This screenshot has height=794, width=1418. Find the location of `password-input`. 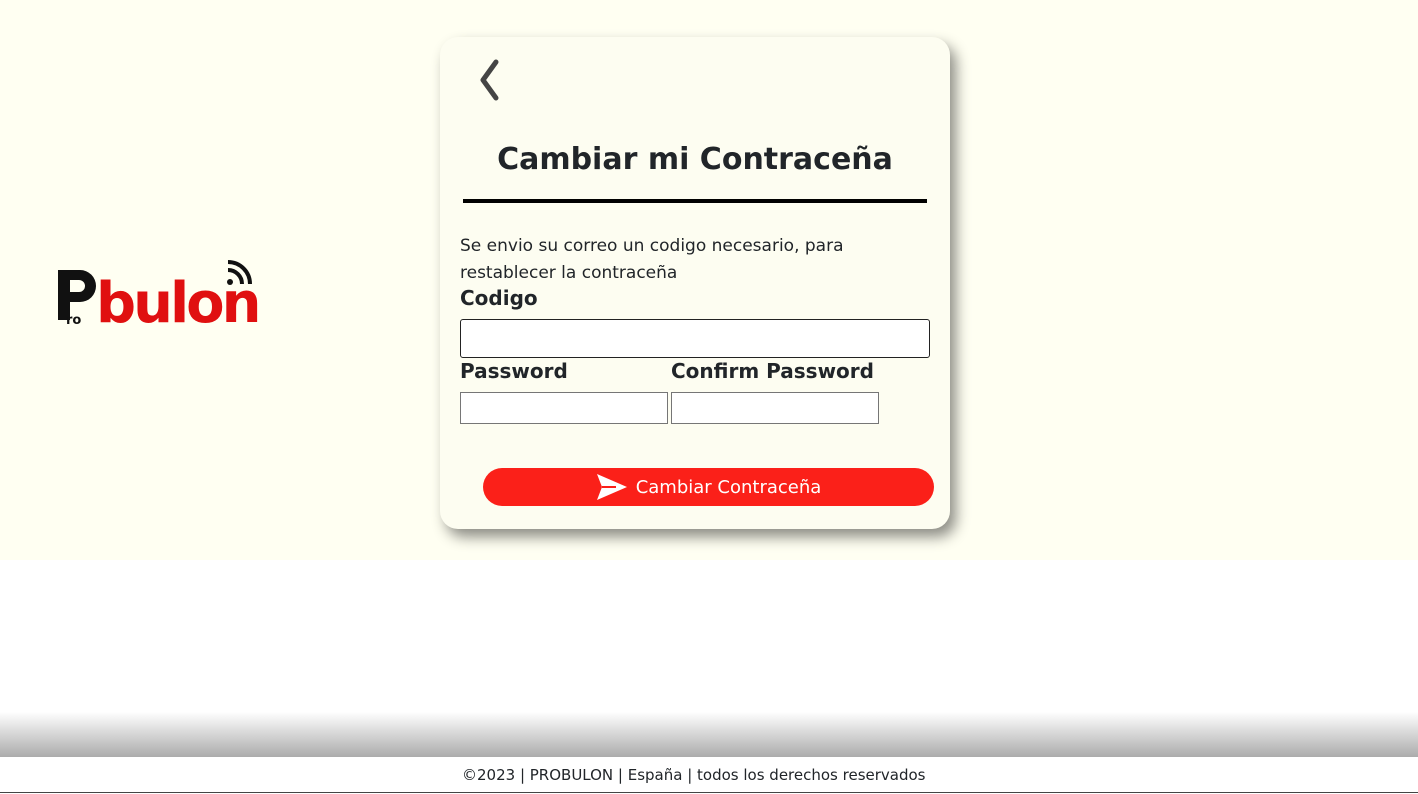

password-input is located at coordinates (564, 408).